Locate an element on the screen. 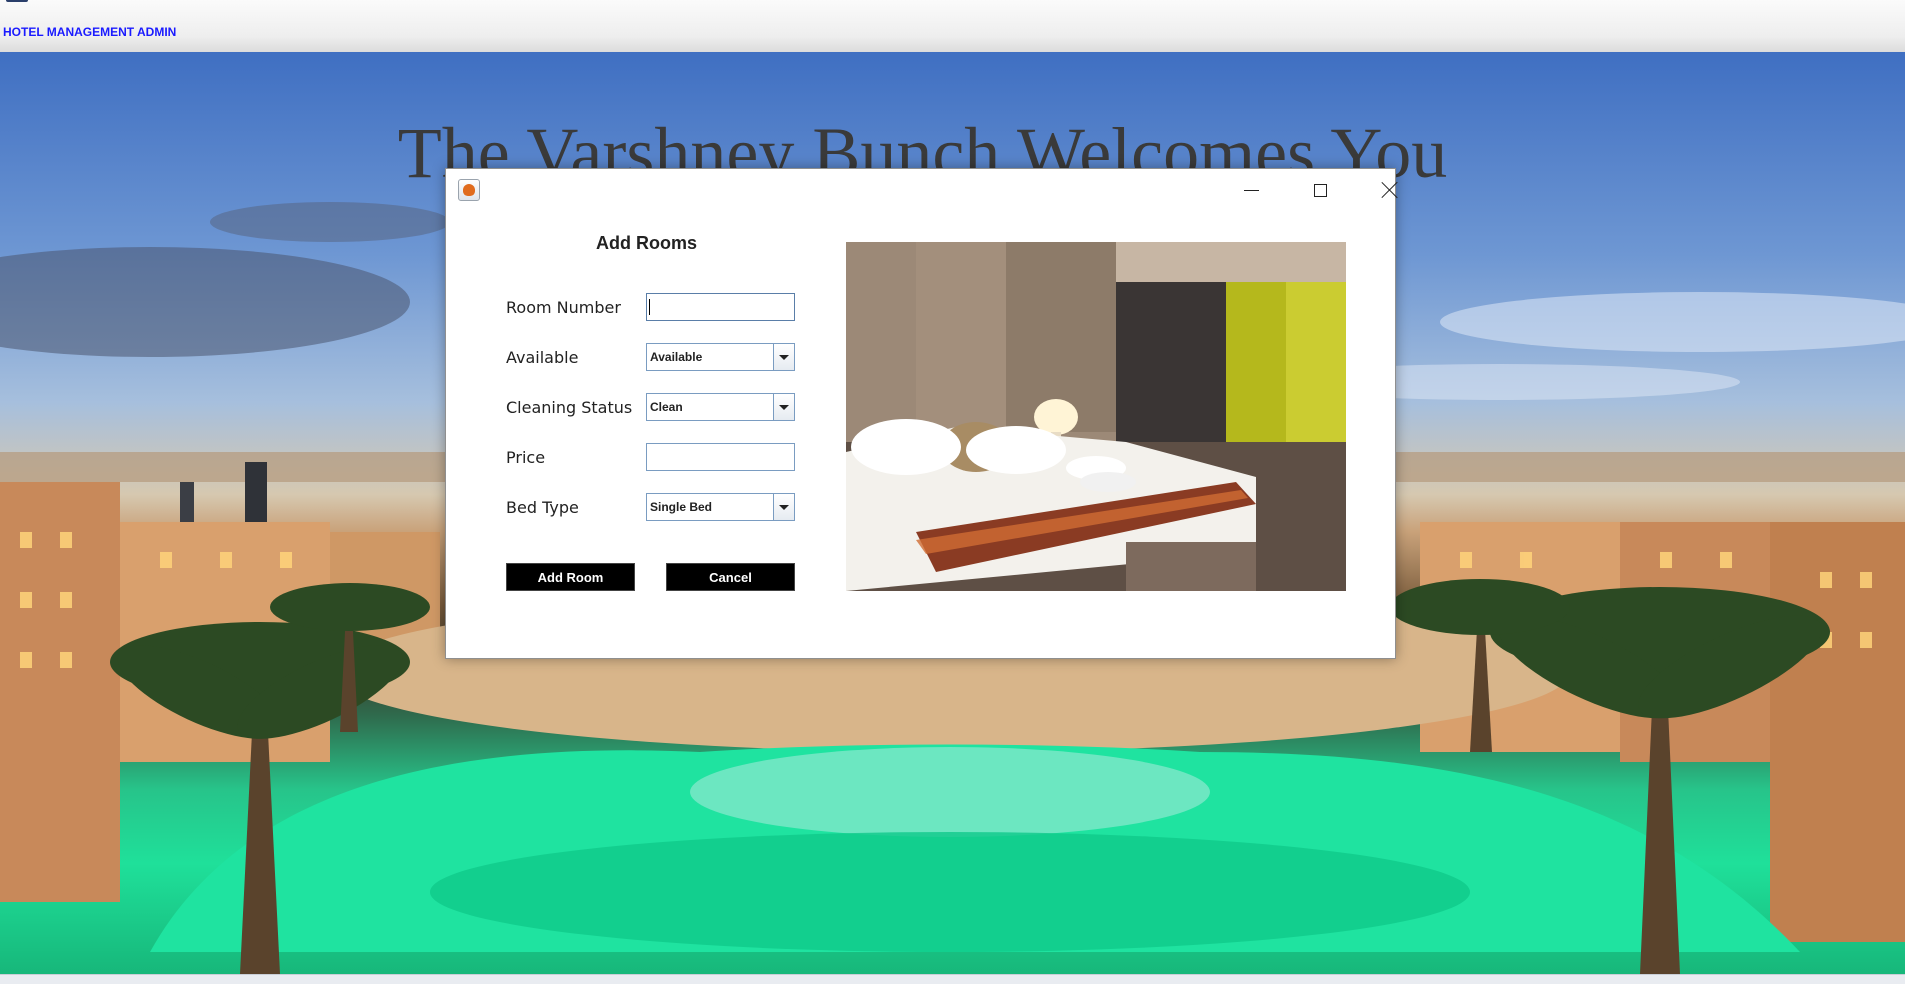 This screenshot has height=984, width=1905. minimize-icon is located at coordinates (1251, 190).